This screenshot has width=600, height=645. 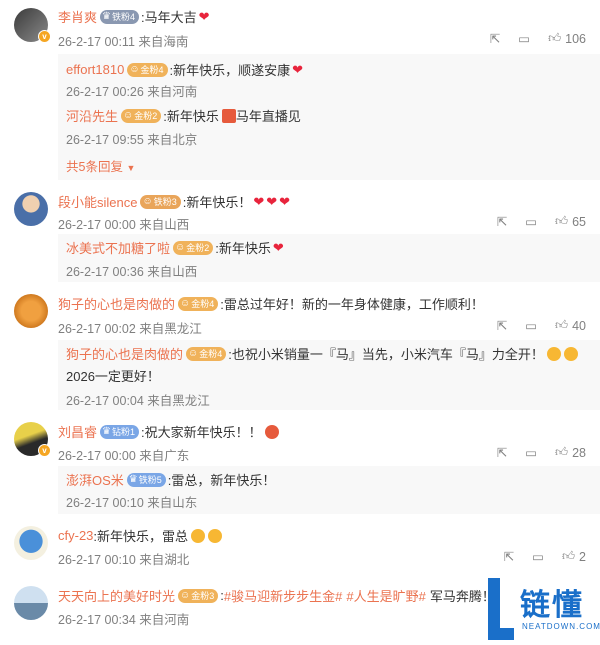 I want to click on reply-username: 冰美式不加糖了啦, so click(x=118, y=247).